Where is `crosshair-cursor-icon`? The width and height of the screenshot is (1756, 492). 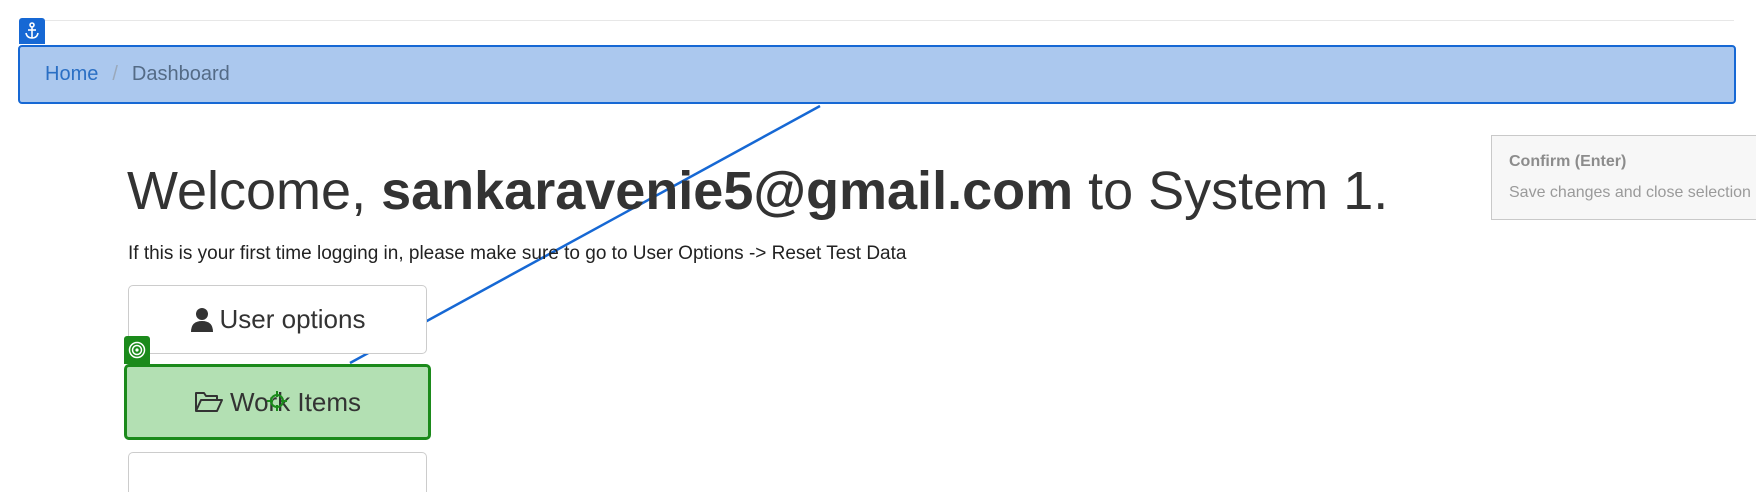 crosshair-cursor-icon is located at coordinates (277, 401).